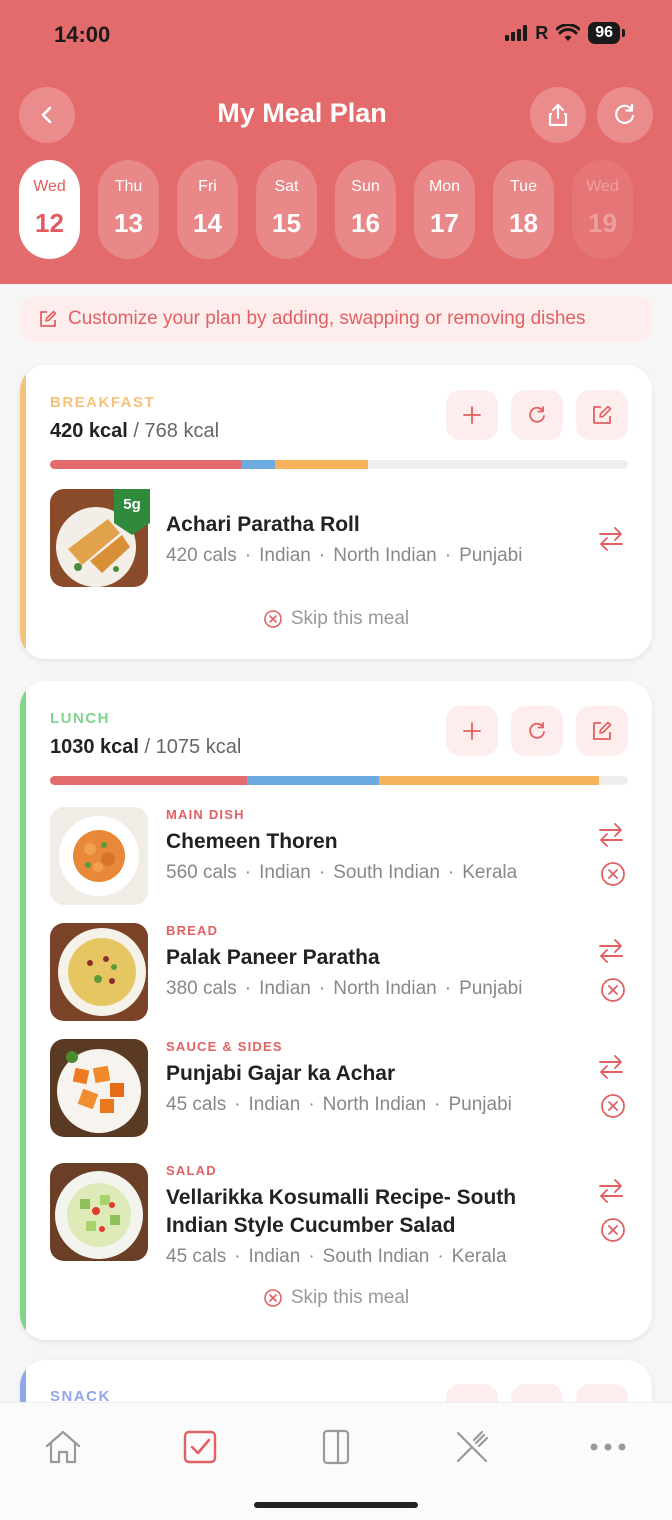 The image size is (672, 1520). I want to click on day-name: Thu, so click(128, 186).